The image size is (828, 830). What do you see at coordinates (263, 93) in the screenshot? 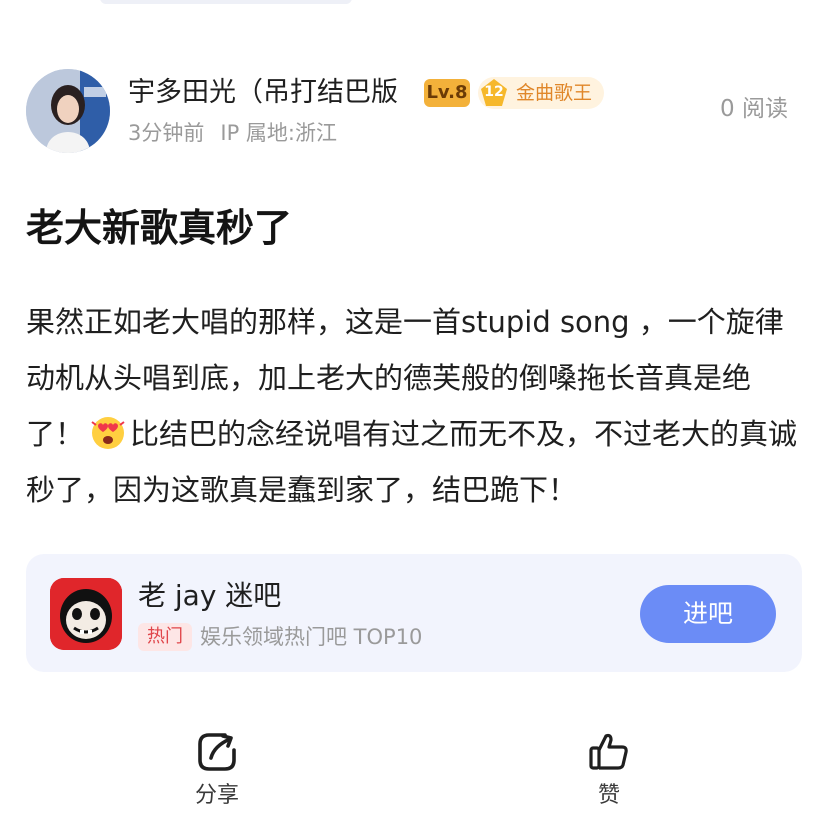
I see `author-name: 宇多田光（吊打结巴版` at bounding box center [263, 93].